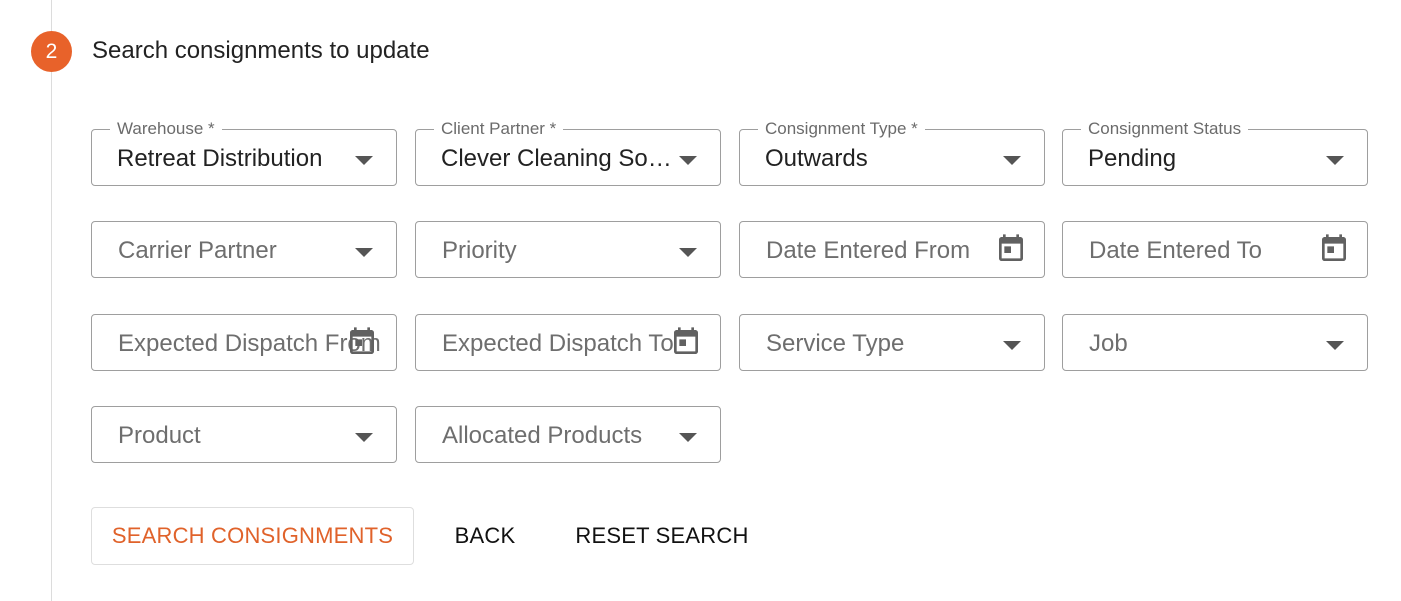 The height and width of the screenshot is (601, 1401). What do you see at coordinates (568, 249) in the screenshot?
I see `priority-select: Priority` at bounding box center [568, 249].